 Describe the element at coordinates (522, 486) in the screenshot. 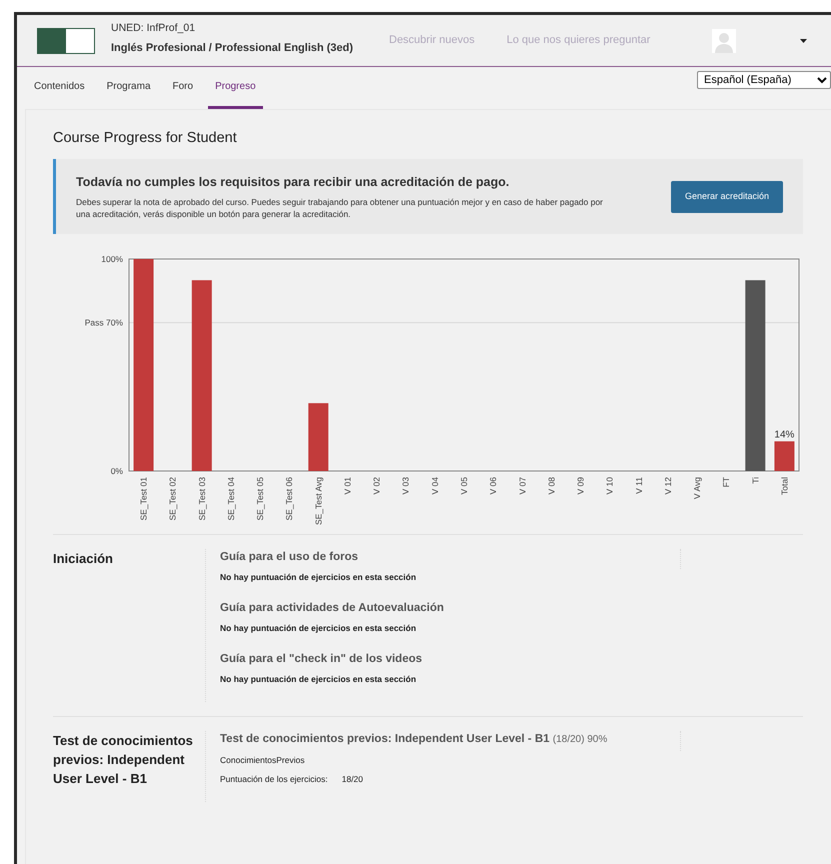

I see `axis-label: V 07` at that location.